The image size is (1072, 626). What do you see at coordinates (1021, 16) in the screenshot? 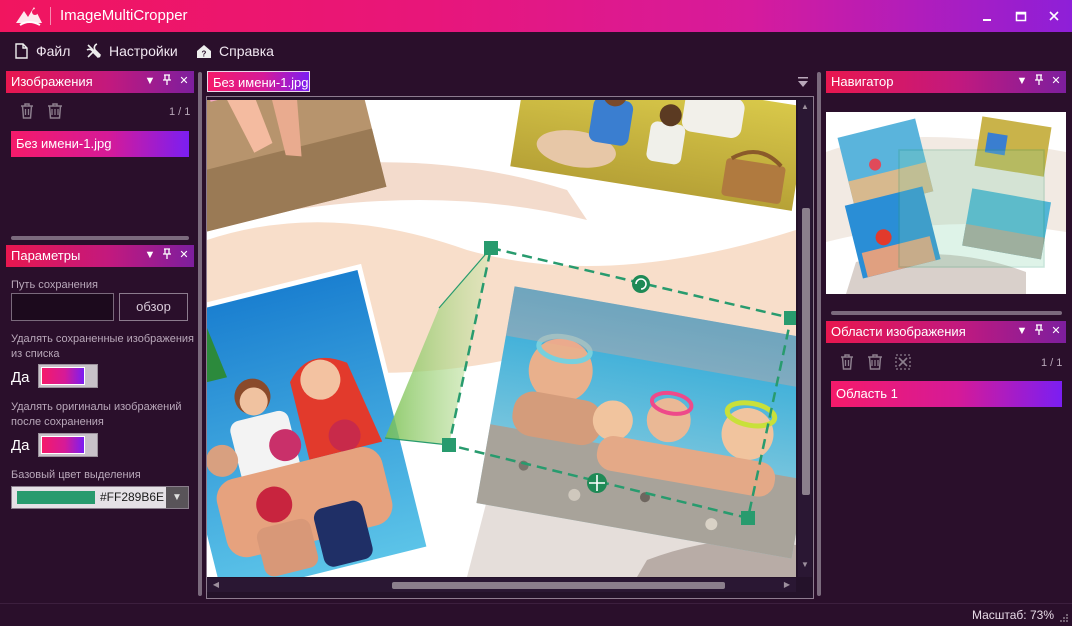
I see `maximize-icon` at bounding box center [1021, 16].